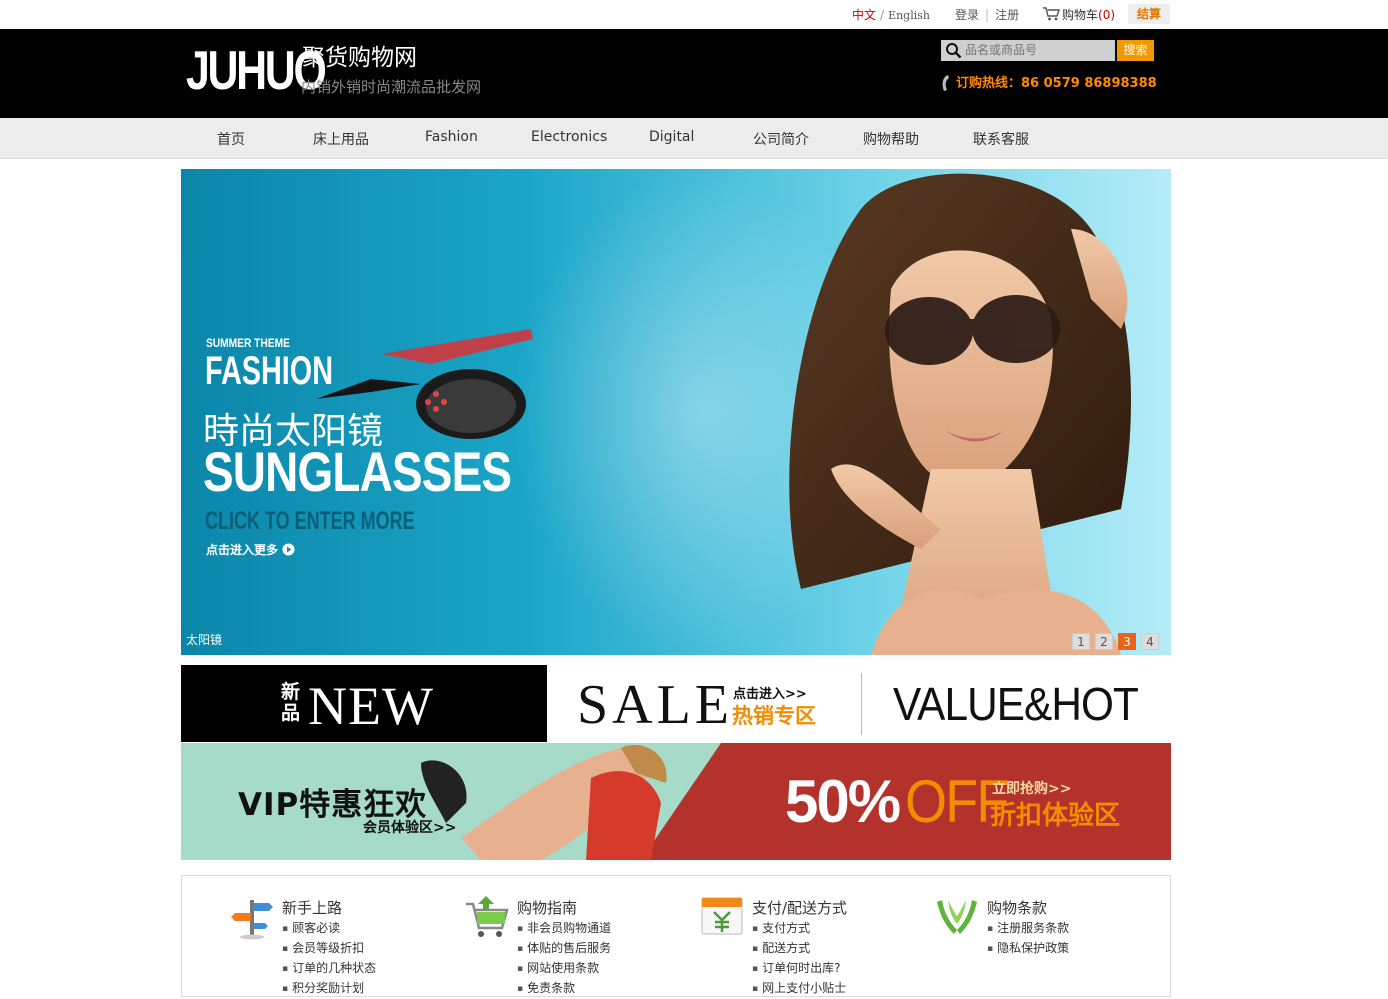 Image resolution: width=1388 pixels, height=999 pixels. I want to click on help-link: 隐私保护政策, so click(1028, 948).